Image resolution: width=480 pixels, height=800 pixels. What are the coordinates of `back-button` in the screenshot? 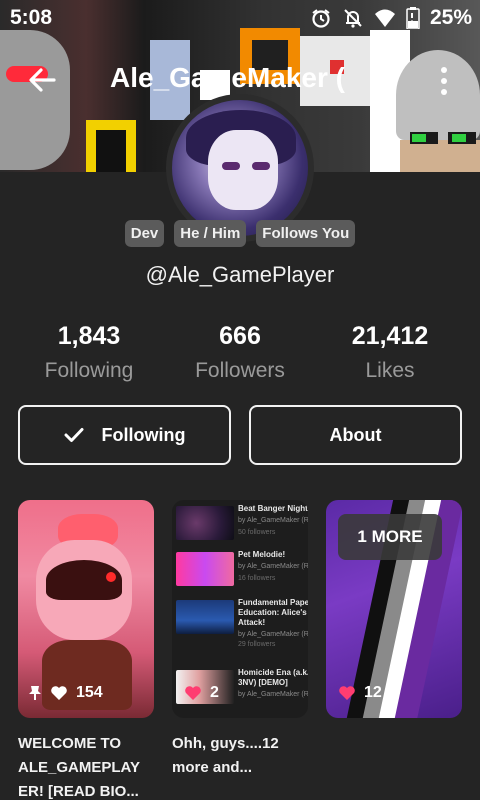 It's located at (42, 80).